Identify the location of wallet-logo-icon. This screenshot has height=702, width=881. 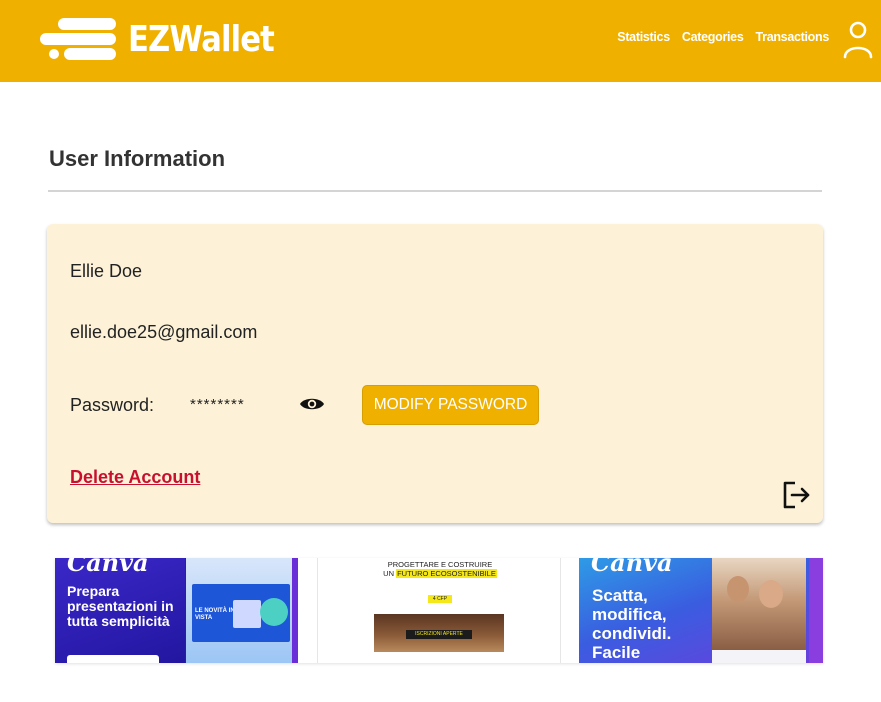
(78, 39).